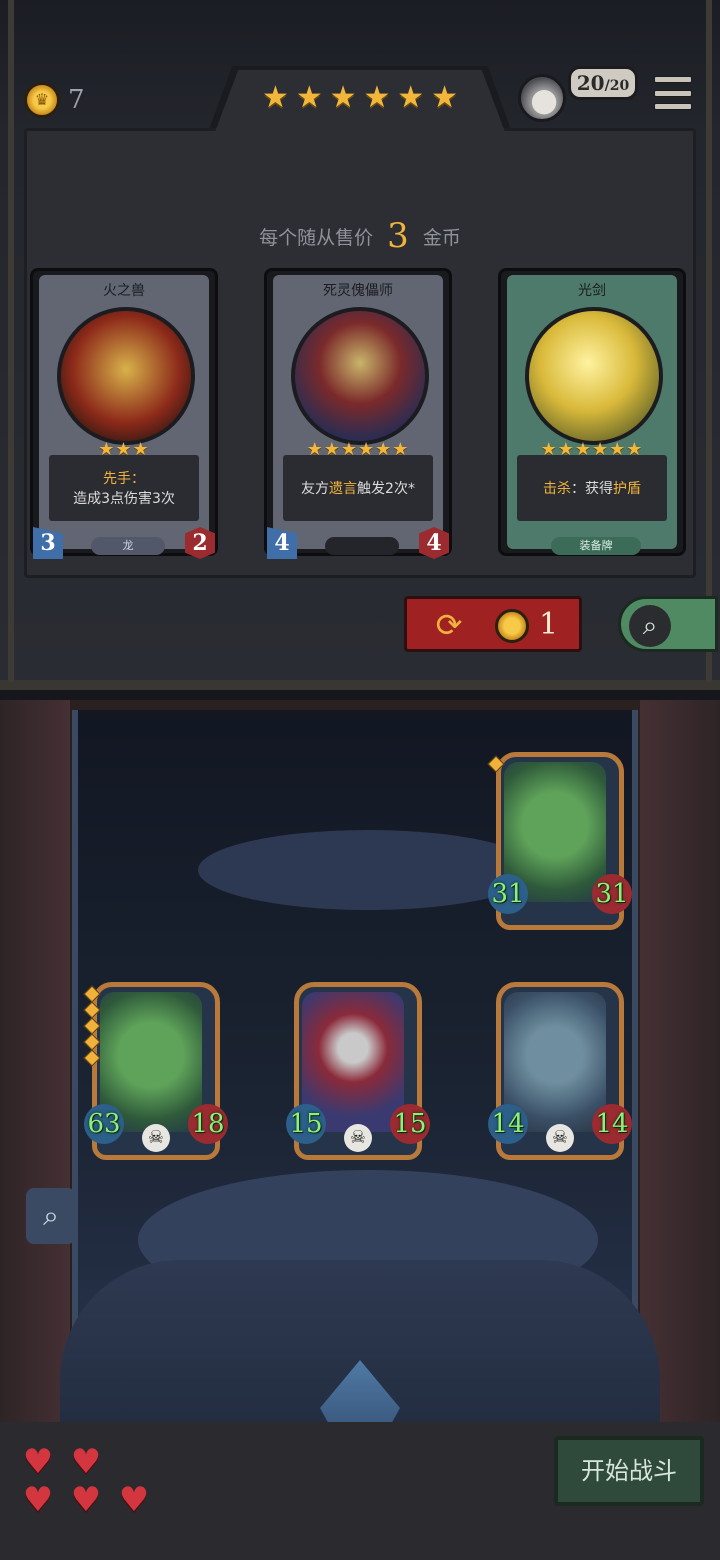 This screenshot has height=1560, width=720. I want to click on refresh-shop-button: ⟳ 1, so click(493, 624).